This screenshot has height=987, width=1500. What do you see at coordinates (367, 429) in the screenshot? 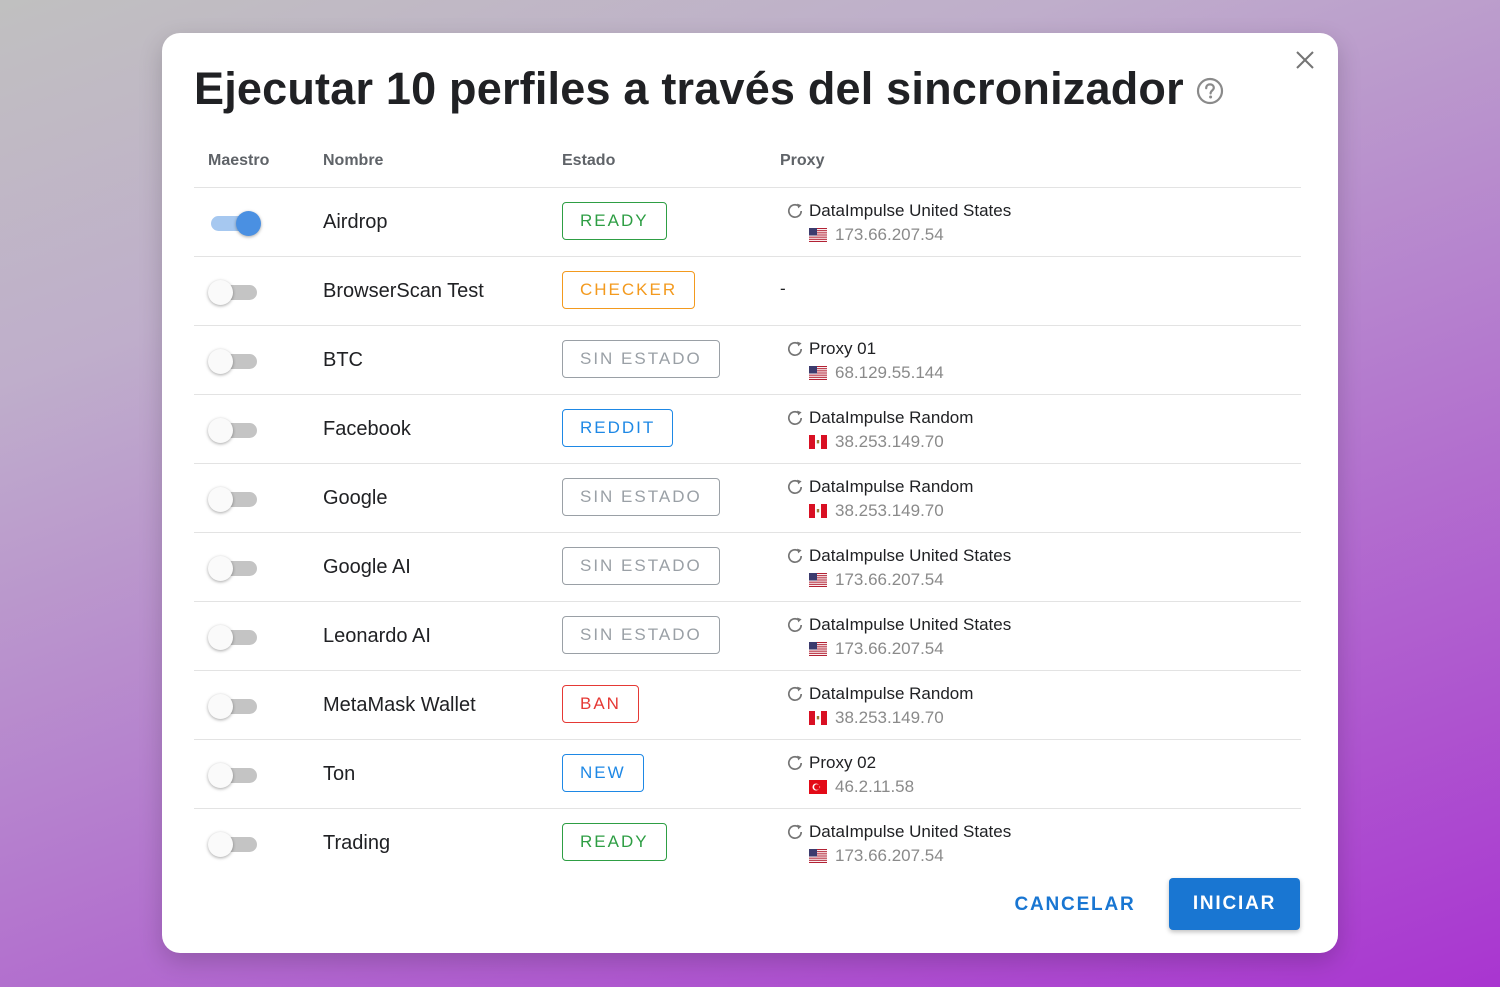
I see `profile-name: Facebook` at bounding box center [367, 429].